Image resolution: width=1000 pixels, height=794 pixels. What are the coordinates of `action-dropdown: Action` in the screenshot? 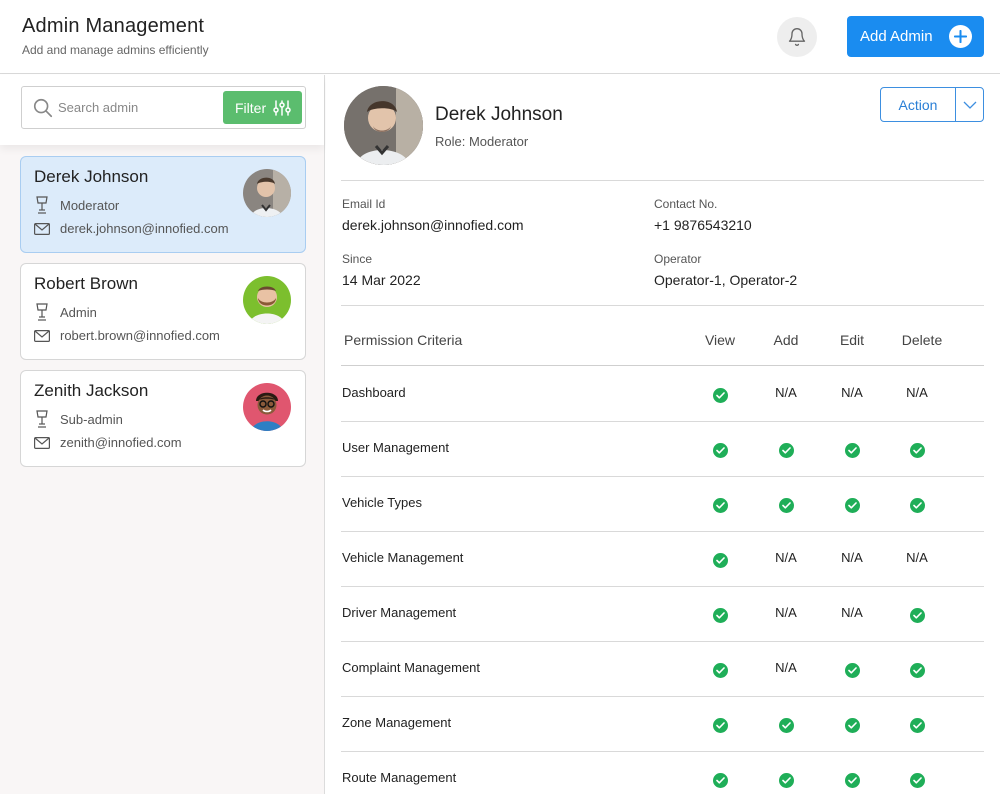 It's located at (932, 104).